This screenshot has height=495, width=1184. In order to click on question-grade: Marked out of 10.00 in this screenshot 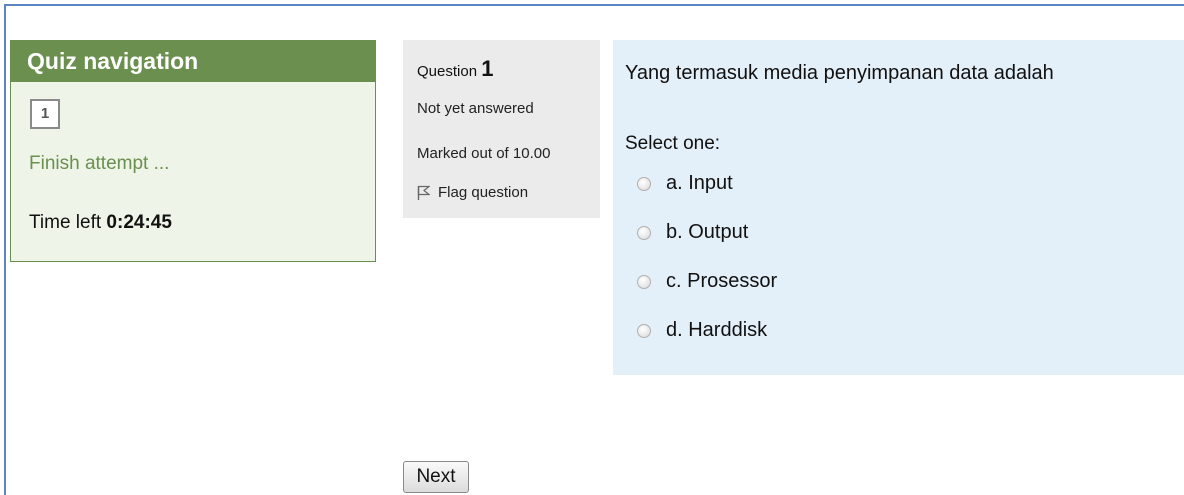, I will do `click(484, 153)`.